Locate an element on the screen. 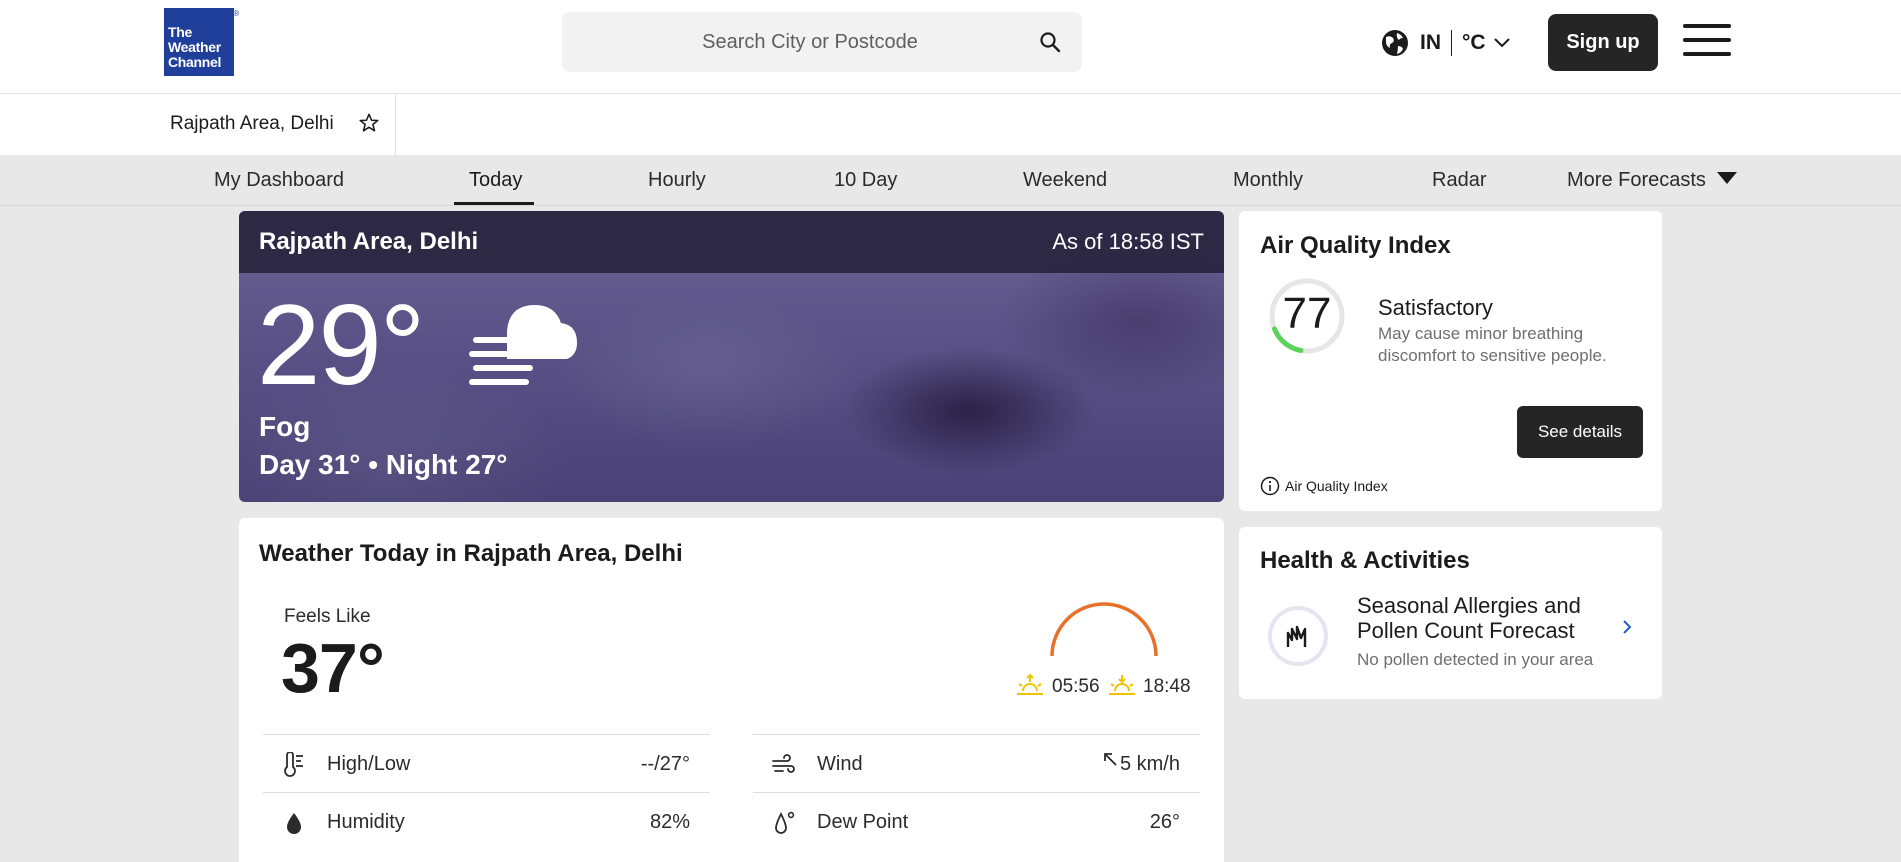 The height and width of the screenshot is (862, 1901). site-header: The Weather Channel ® IN °C Sign up is located at coordinates (950, 47).